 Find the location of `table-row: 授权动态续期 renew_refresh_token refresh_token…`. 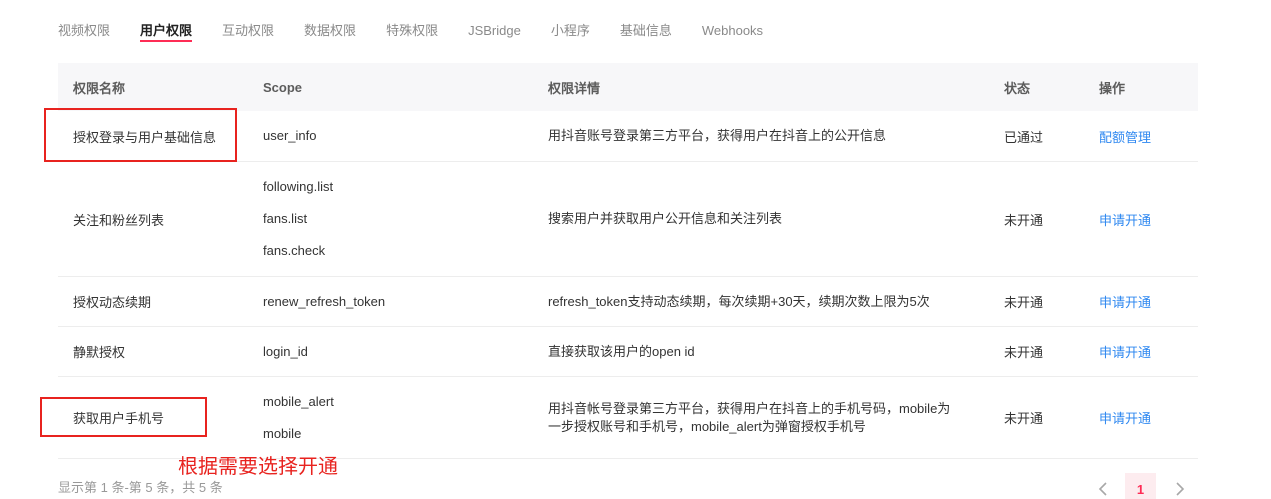

table-row: 授权动态续期 renew_refresh_token refresh_token… is located at coordinates (628, 302).